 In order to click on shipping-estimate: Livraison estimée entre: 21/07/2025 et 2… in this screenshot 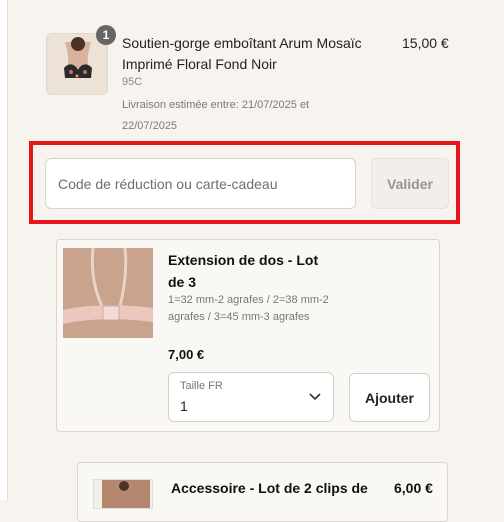, I will do `click(216, 115)`.